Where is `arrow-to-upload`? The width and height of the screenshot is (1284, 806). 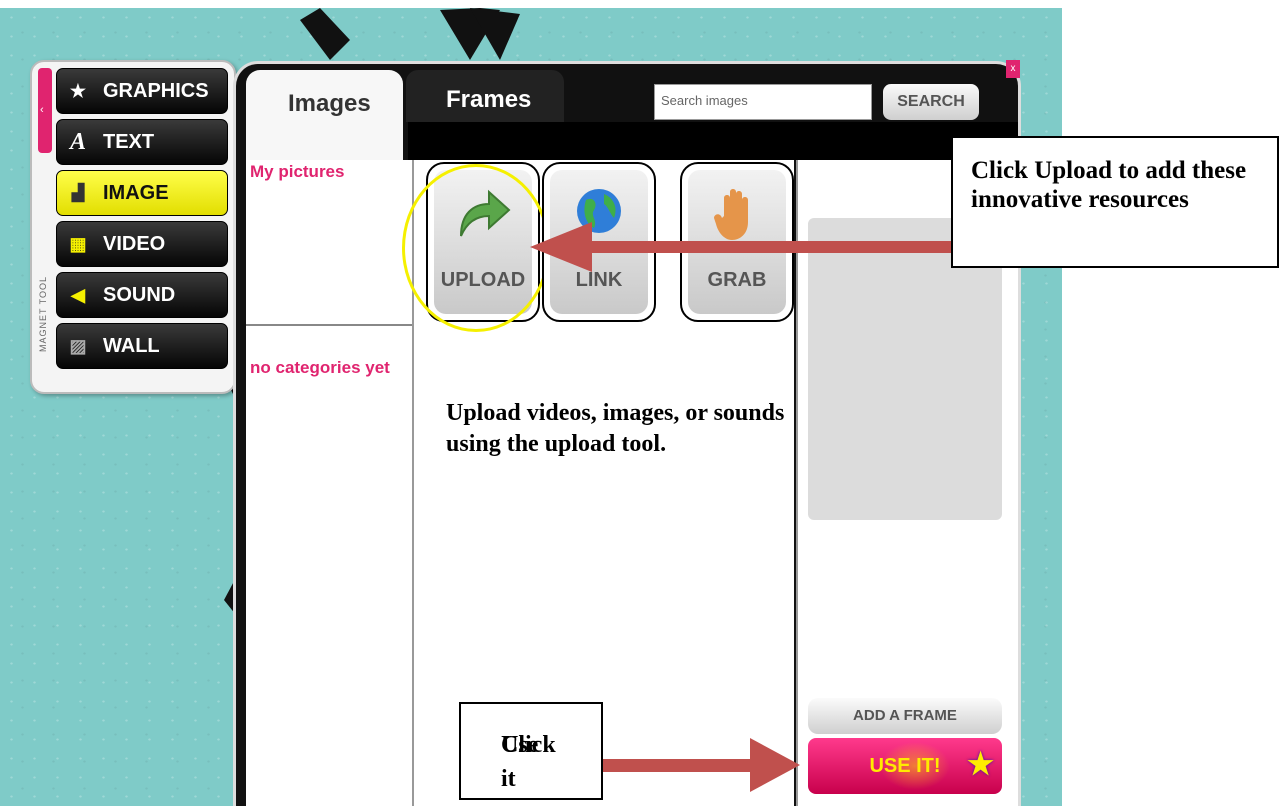
arrow-to-upload is located at coordinates (741, 247).